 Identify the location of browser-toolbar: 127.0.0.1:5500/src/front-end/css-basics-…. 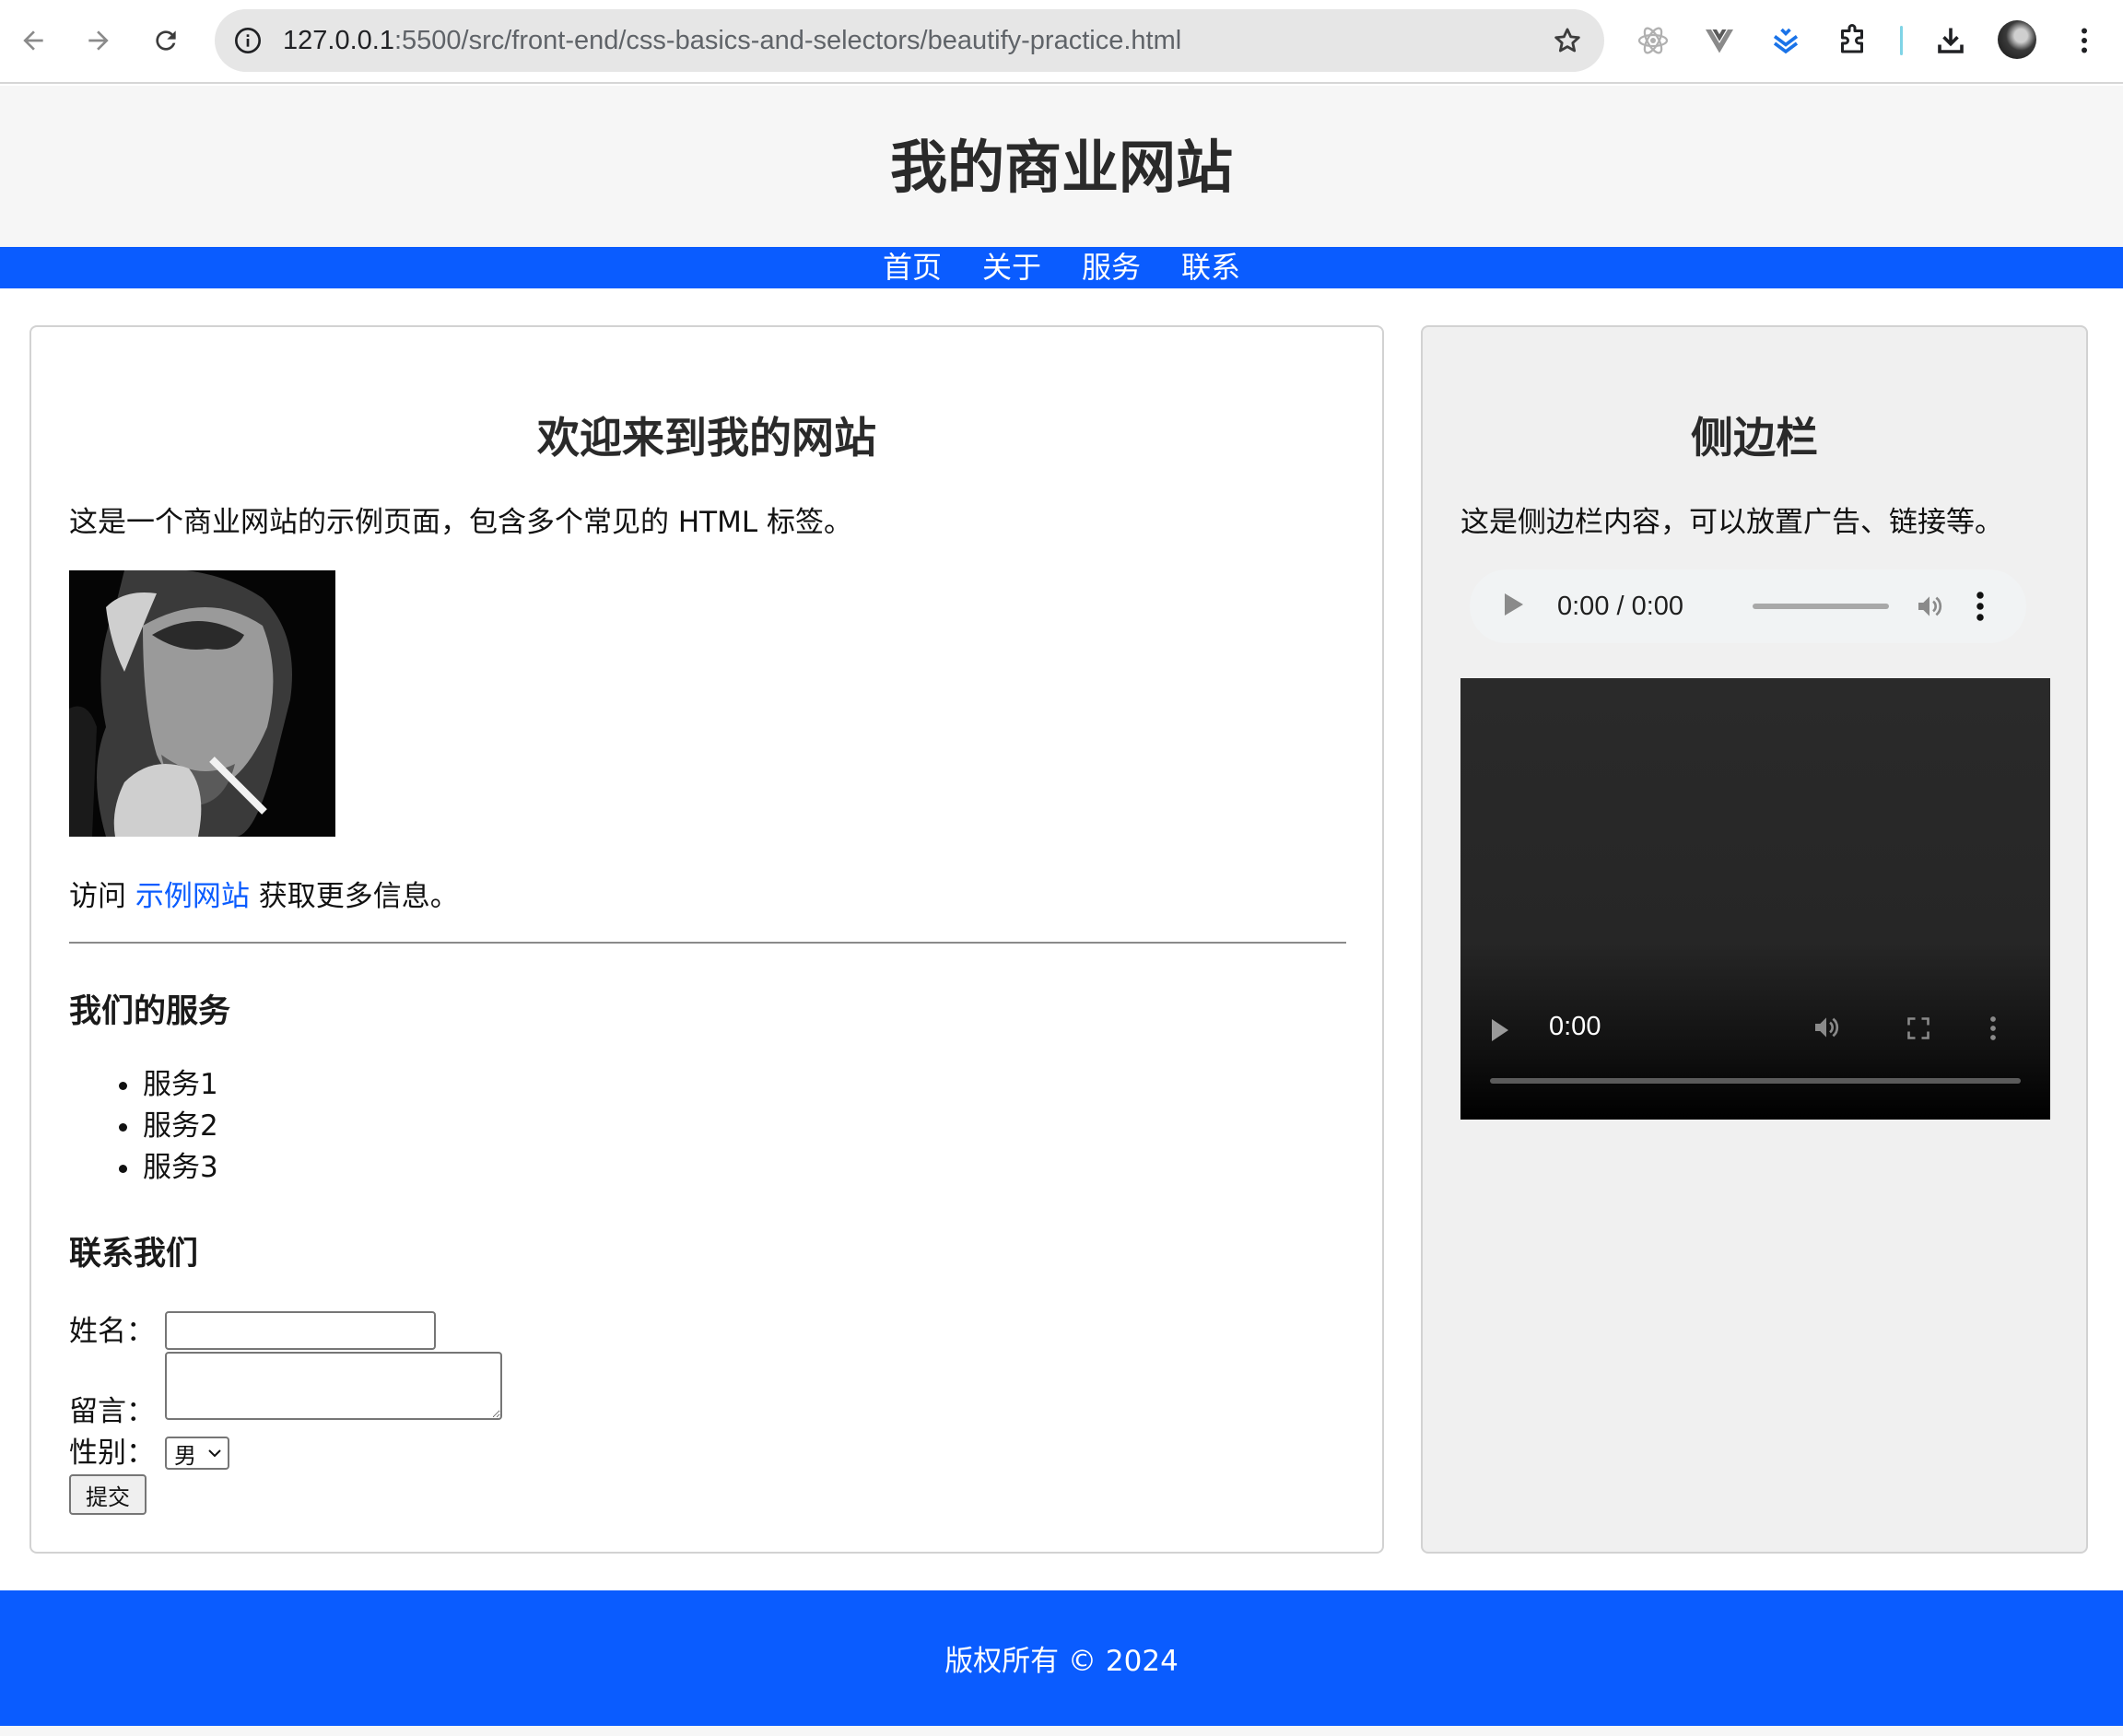
(1061, 42).